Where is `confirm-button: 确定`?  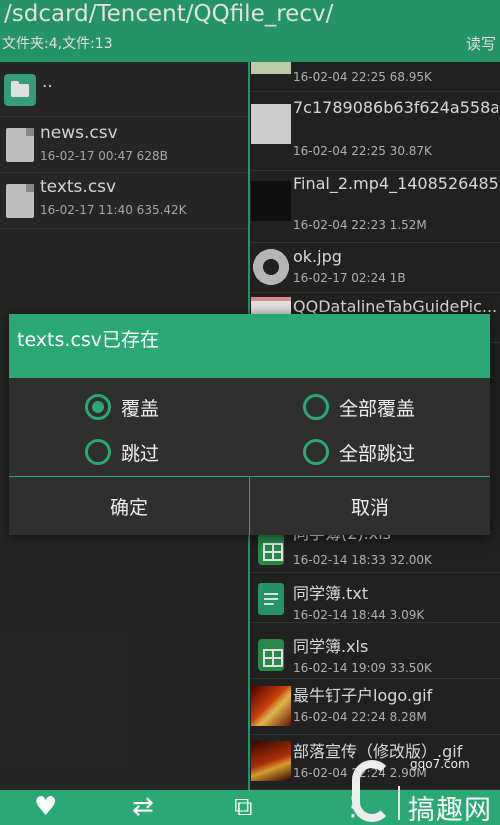
confirm-button: 确定 is located at coordinates (129, 506).